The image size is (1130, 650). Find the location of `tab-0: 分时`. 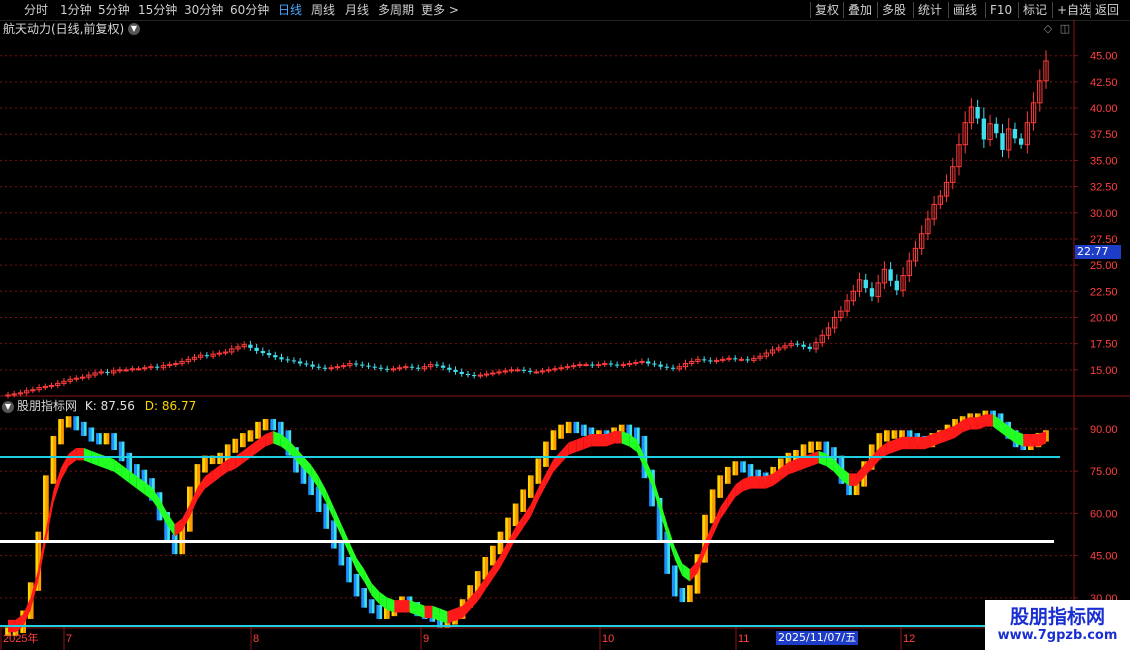

tab-0: 分时 is located at coordinates (36, 10).